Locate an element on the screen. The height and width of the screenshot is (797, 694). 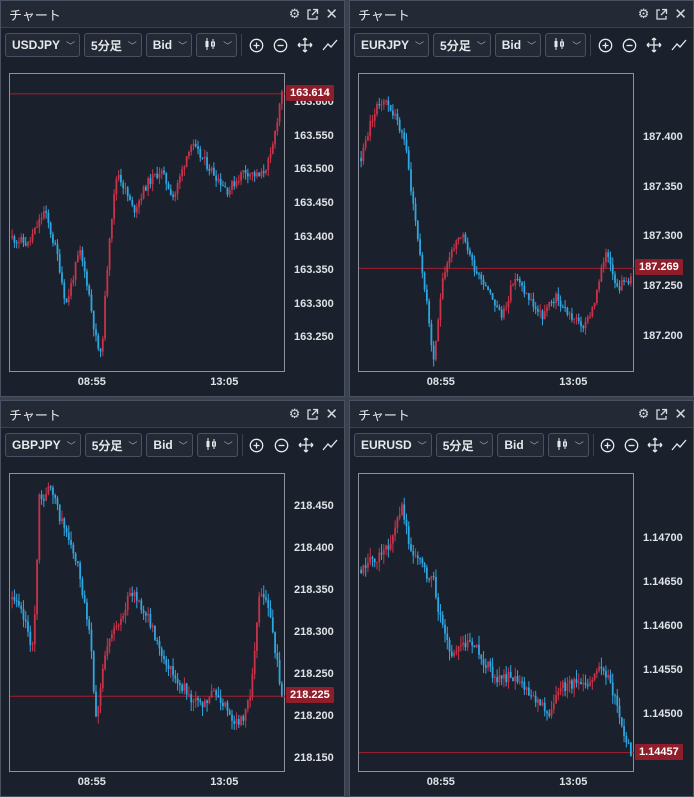
candlestick-chart is located at coordinates (496, 231).